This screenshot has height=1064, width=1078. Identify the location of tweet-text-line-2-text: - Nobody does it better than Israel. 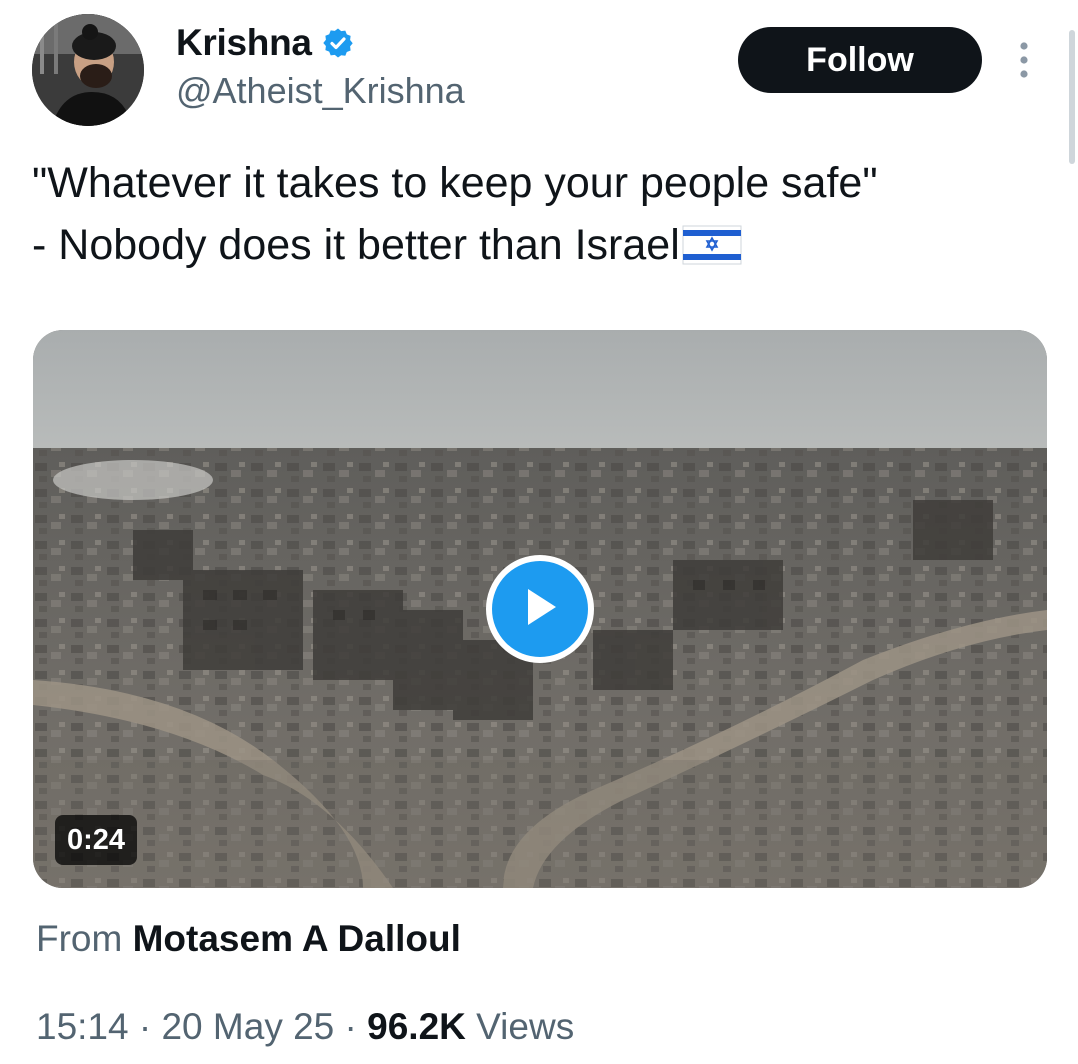
(356, 245).